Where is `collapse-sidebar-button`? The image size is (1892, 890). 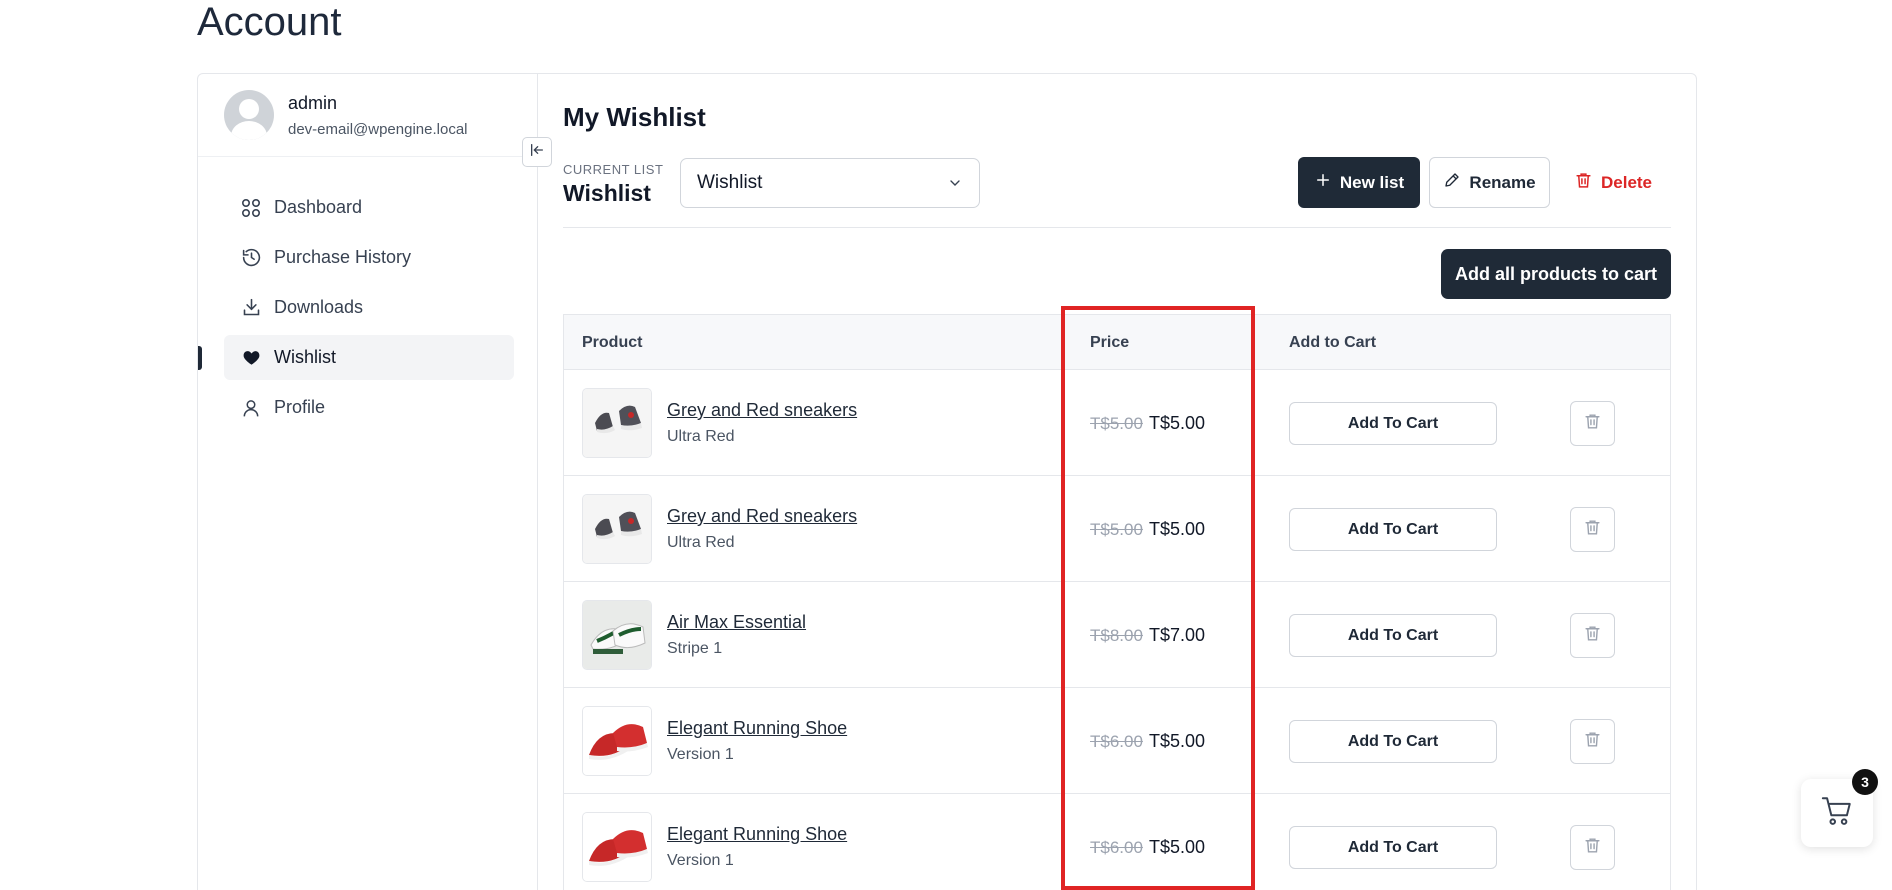 collapse-sidebar-button is located at coordinates (537, 152).